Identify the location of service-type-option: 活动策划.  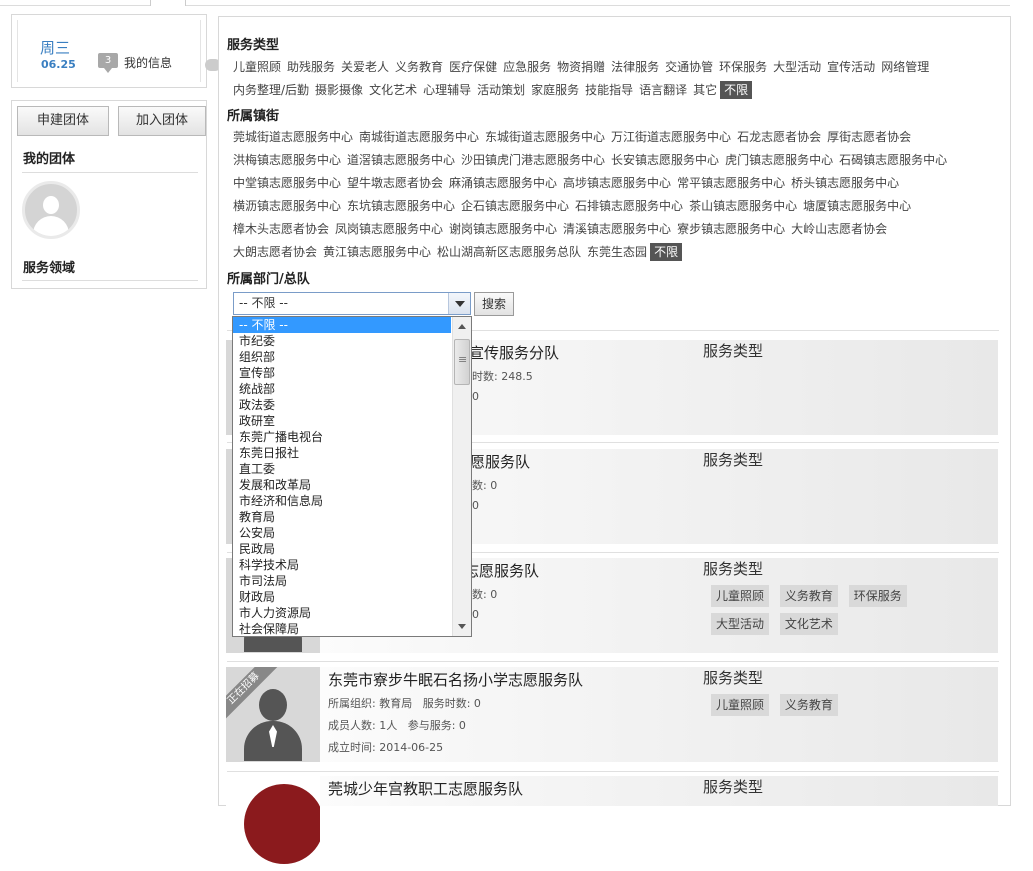
(501, 90).